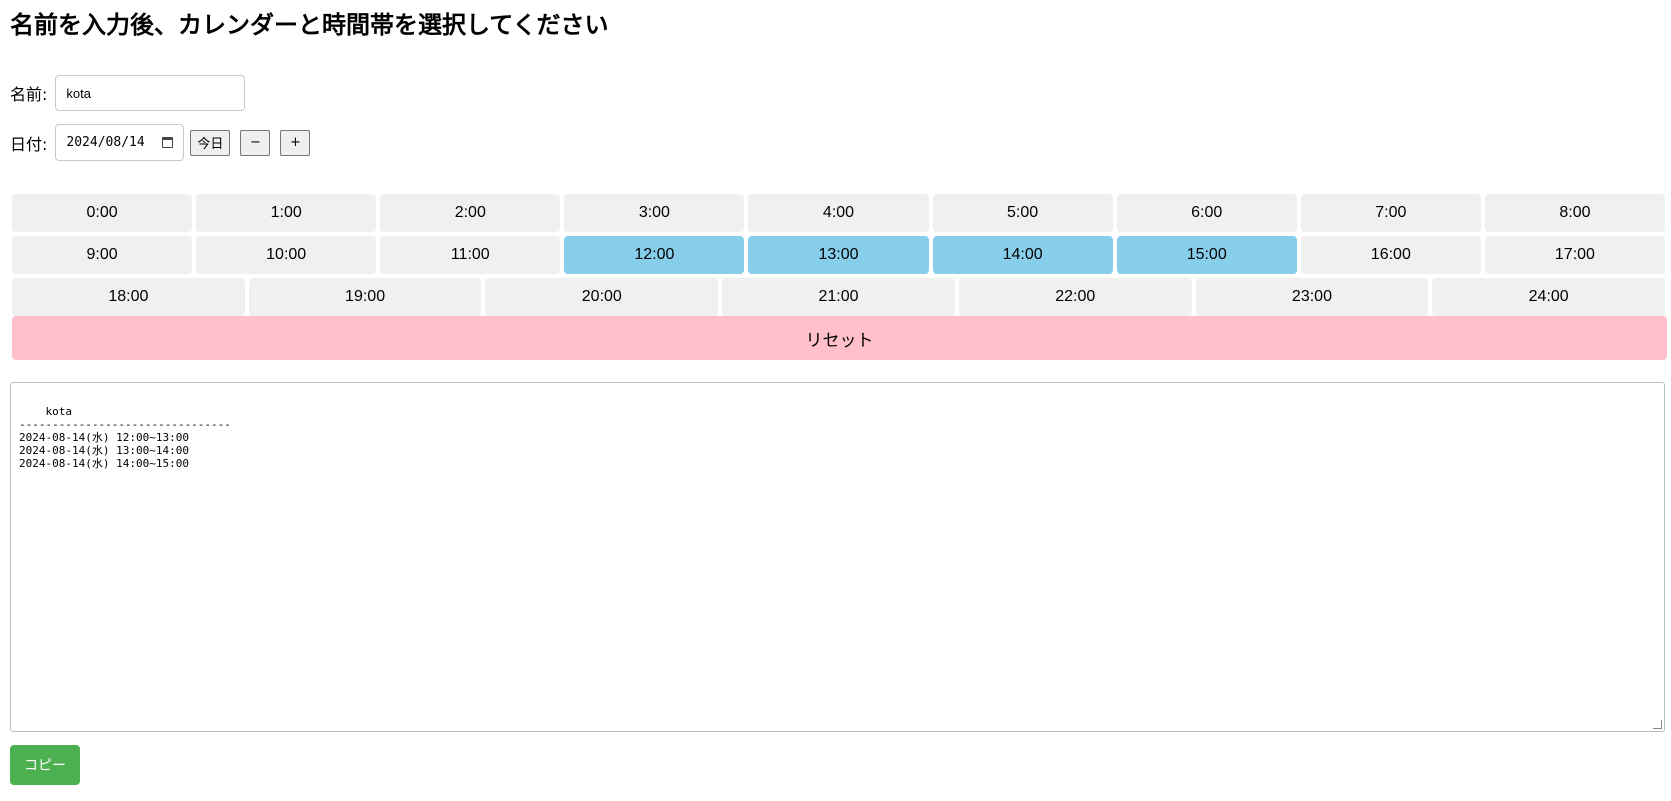 This screenshot has height=801, width=1671. What do you see at coordinates (835, 93) in the screenshot?
I see `name-row: 名前: kota` at bounding box center [835, 93].